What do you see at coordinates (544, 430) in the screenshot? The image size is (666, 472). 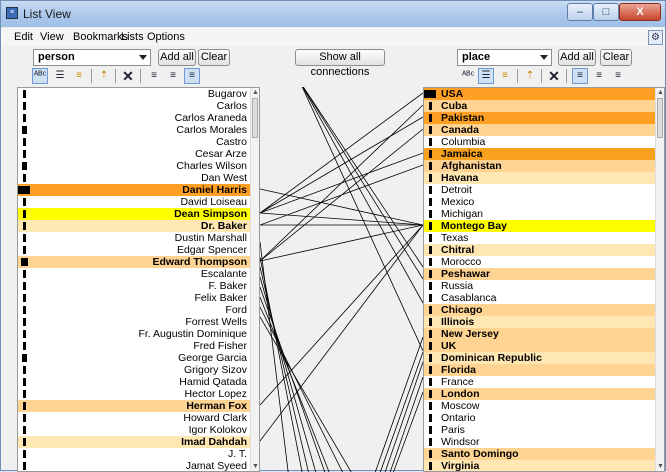 I see `place-row: Paris` at bounding box center [544, 430].